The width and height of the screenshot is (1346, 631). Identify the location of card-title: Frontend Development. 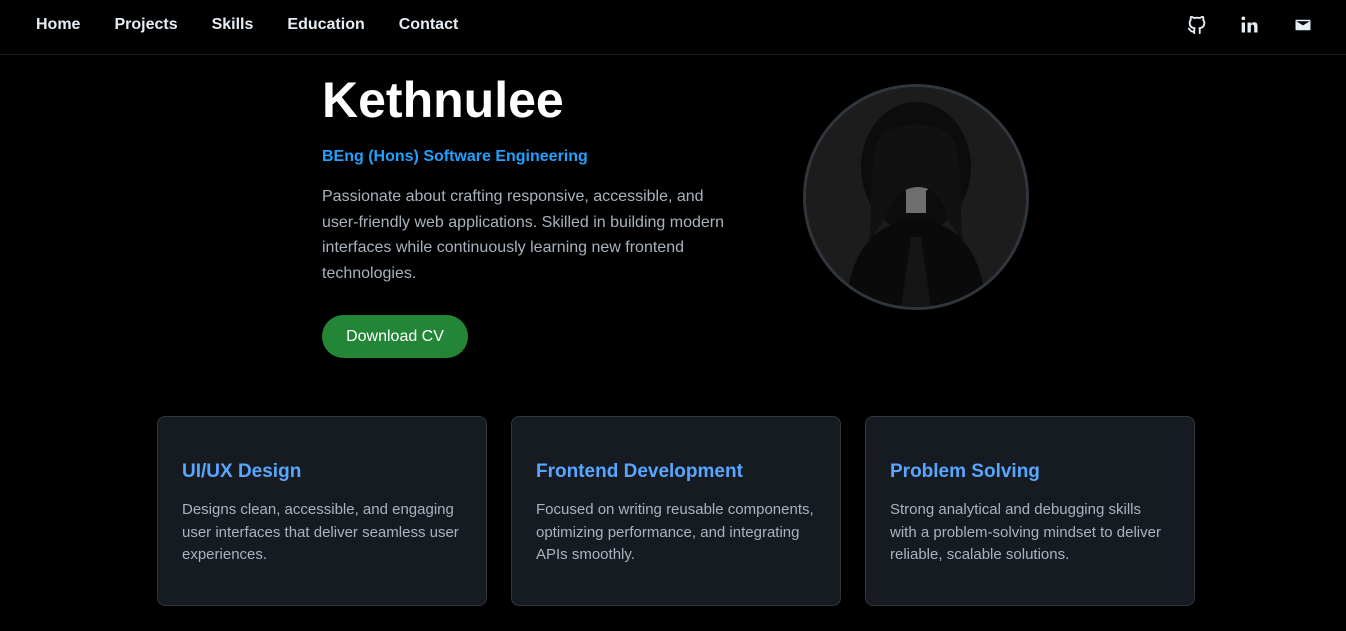
(639, 471).